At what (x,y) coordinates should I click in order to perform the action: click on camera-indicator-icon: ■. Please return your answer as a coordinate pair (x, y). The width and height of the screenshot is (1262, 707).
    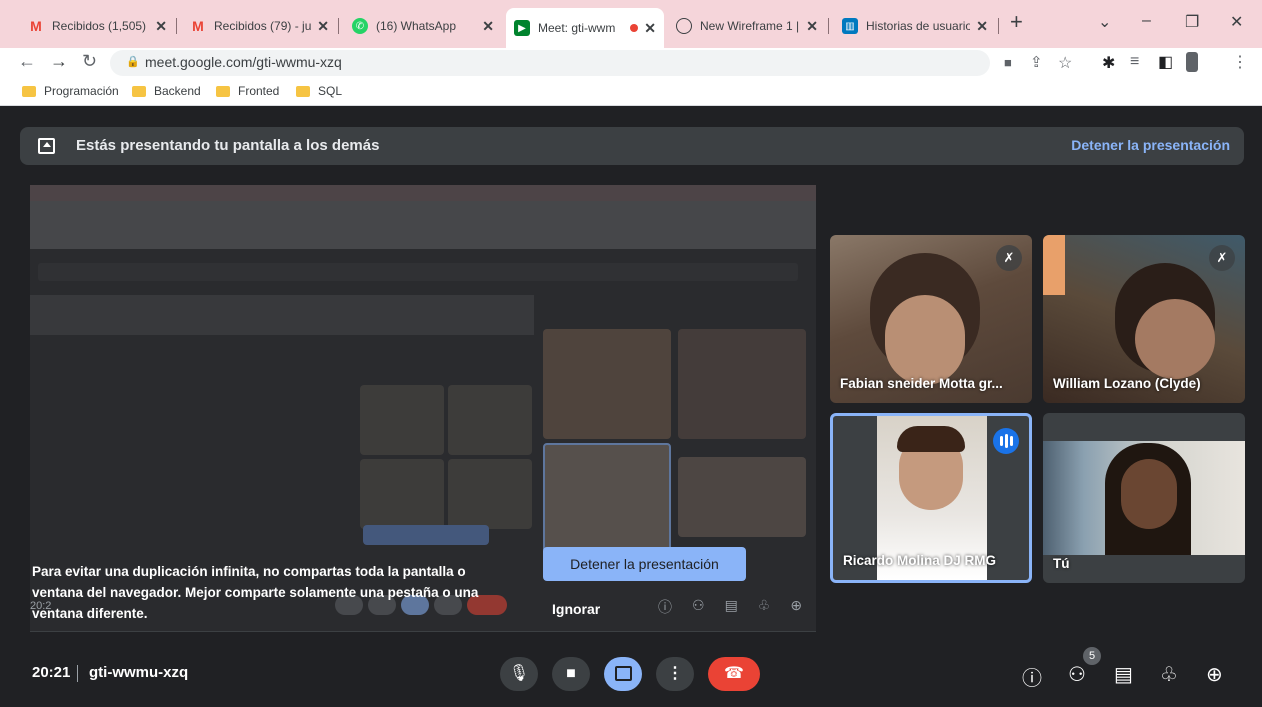
    Looking at the image, I should click on (1008, 62).